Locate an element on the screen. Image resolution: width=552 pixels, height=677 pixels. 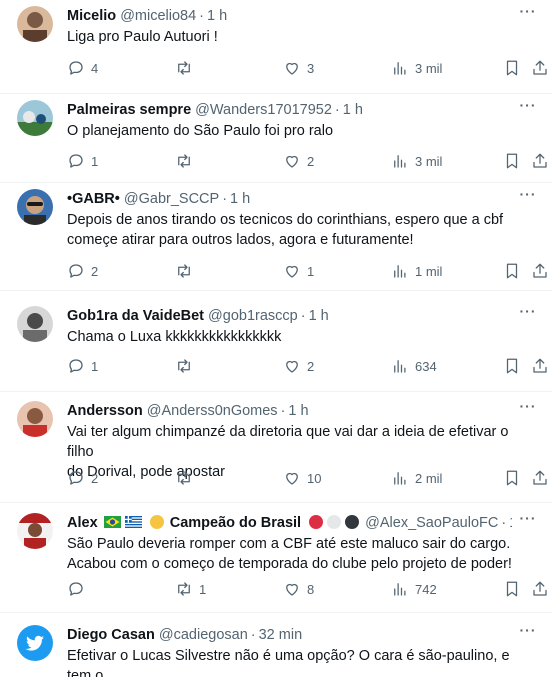
author-name-suffix: Campeão do Brasil is located at coordinates (235, 523).